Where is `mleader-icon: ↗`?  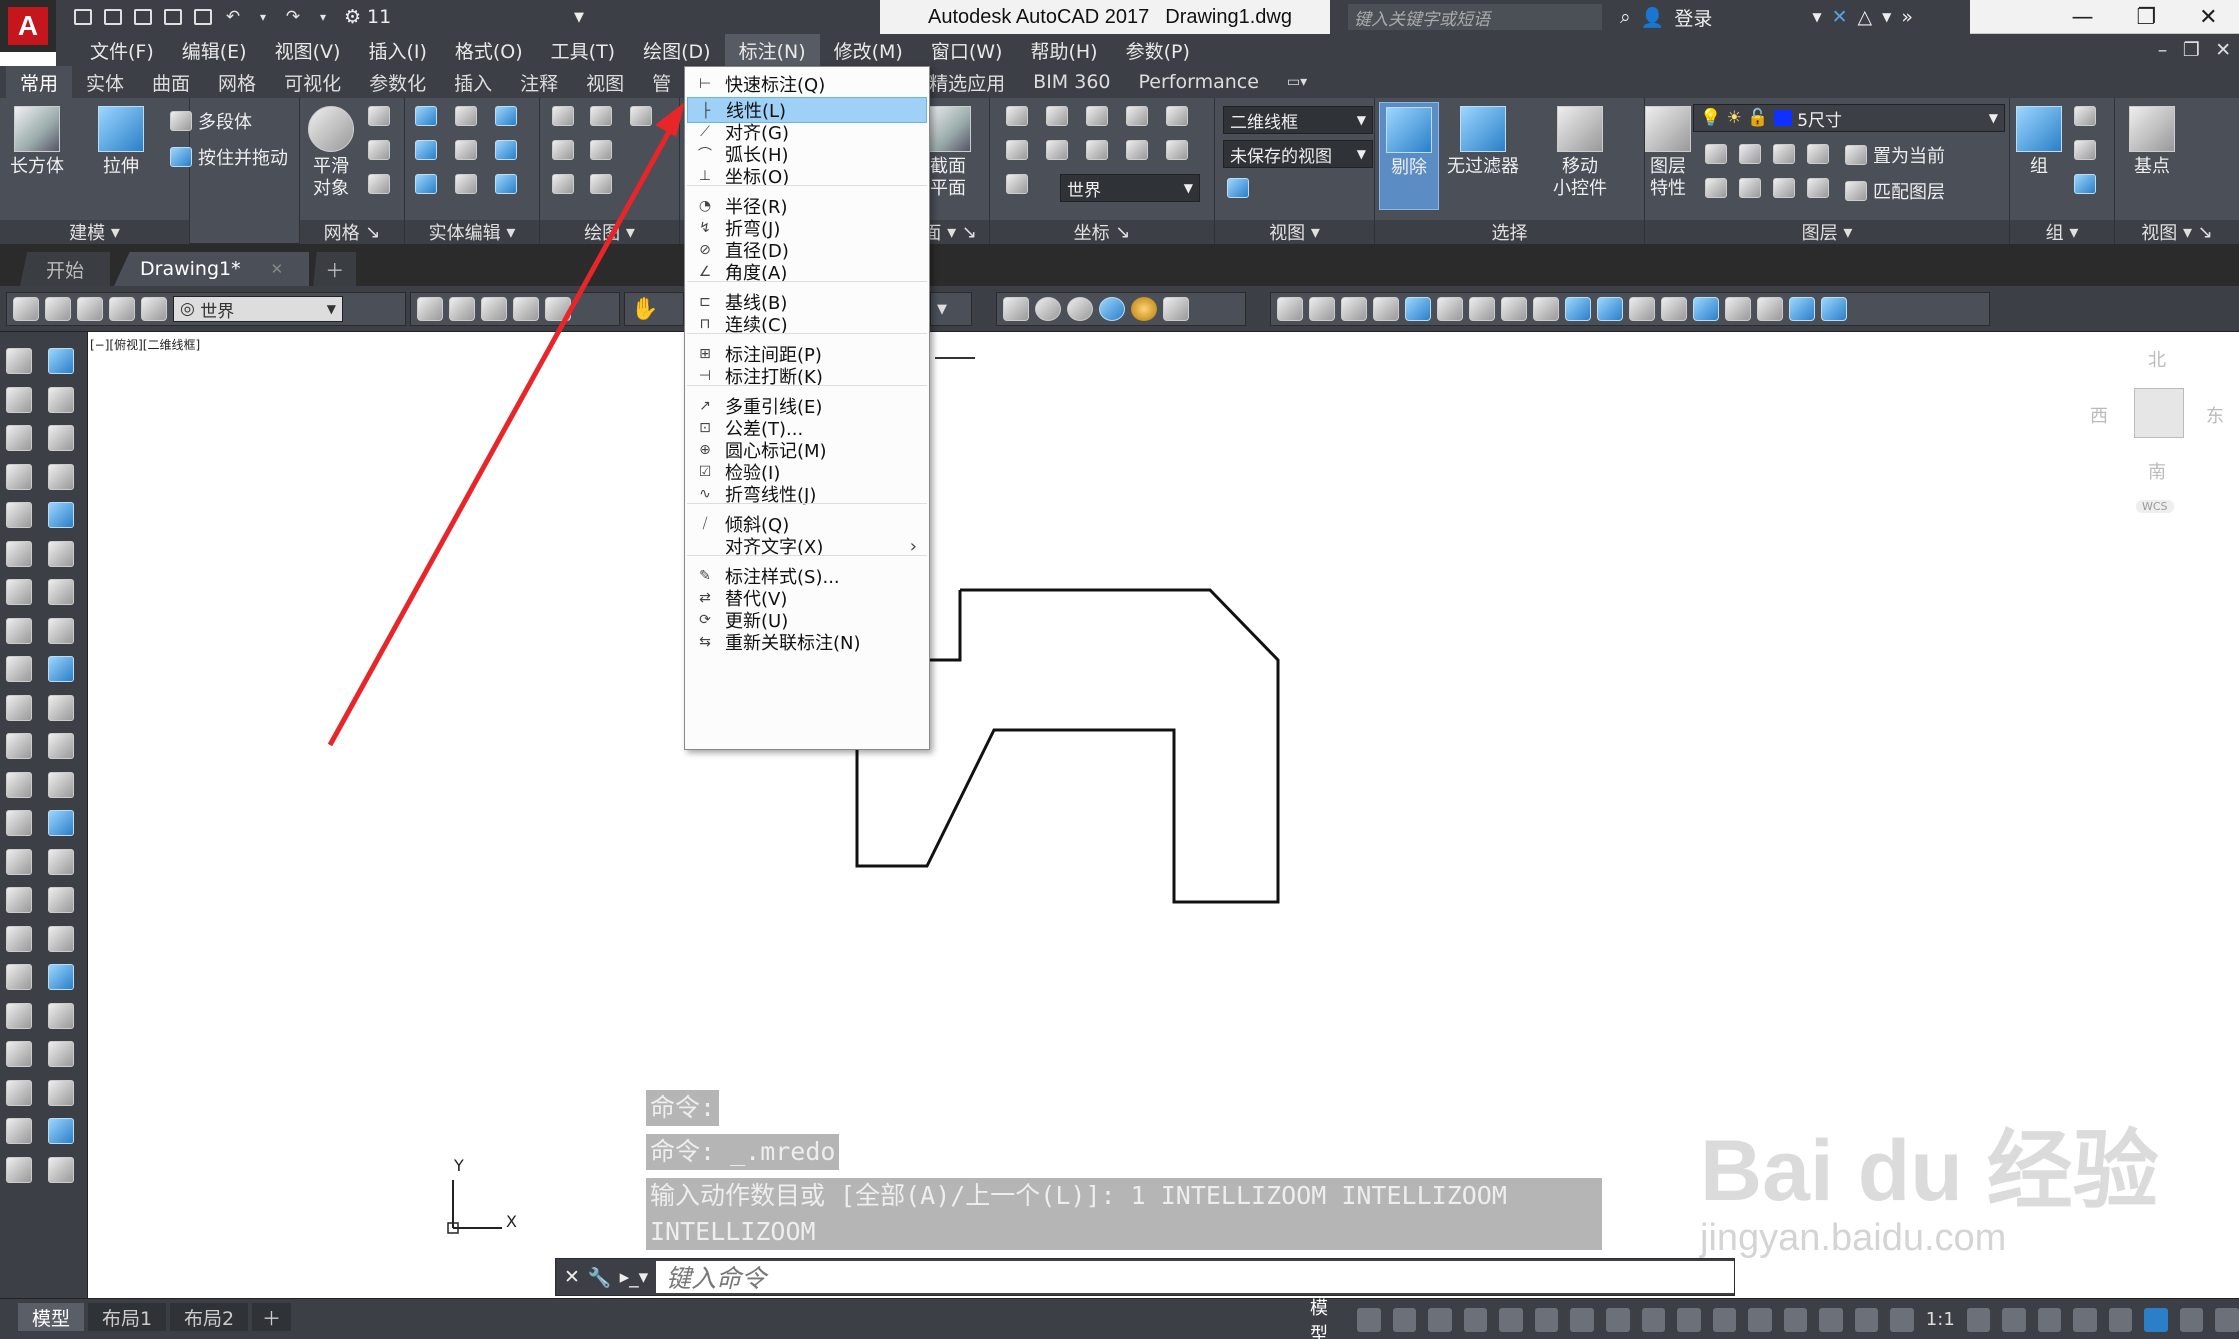
mleader-icon: ↗ is located at coordinates (705, 406).